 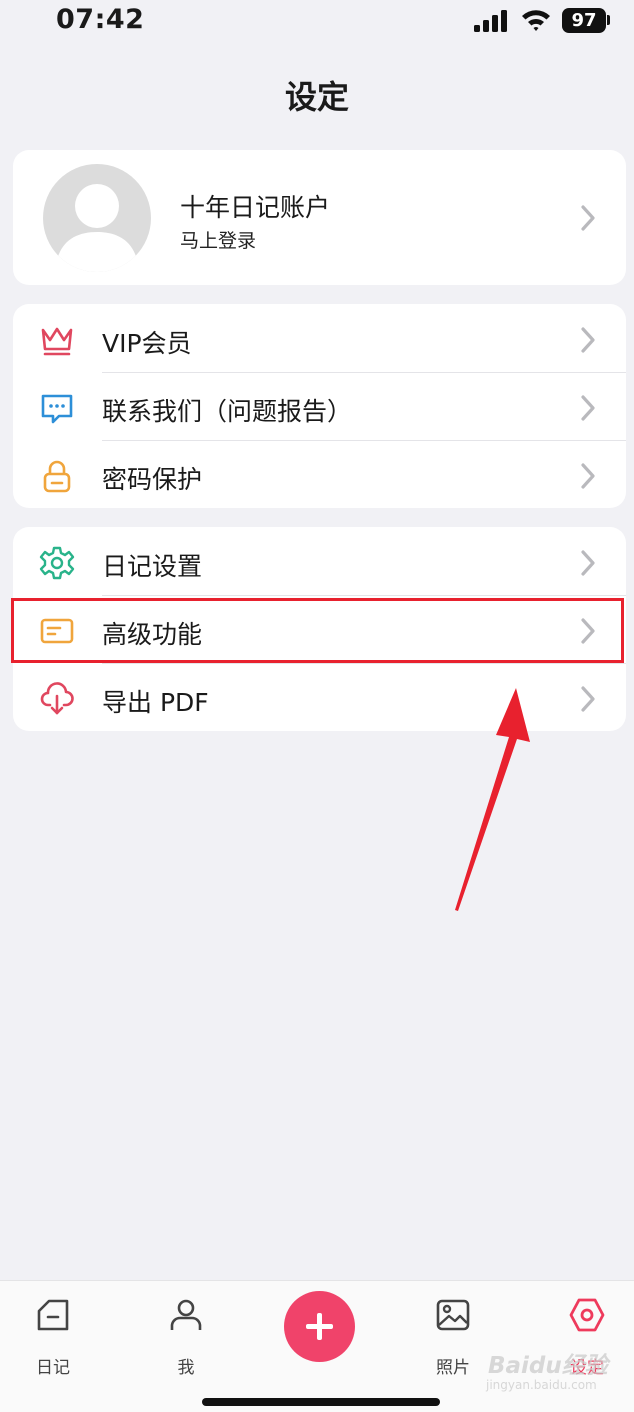 I want to click on watermark-main: Baidu经验, so click(x=548, y=1366).